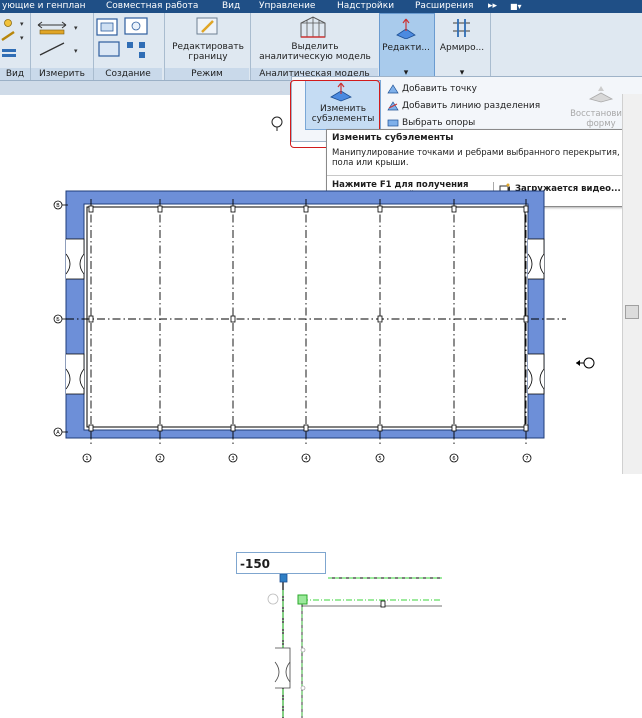 The height and width of the screenshot is (718, 642). What do you see at coordinates (406, 28) in the screenshot?
I see `edit-subelements-icon` at bounding box center [406, 28].